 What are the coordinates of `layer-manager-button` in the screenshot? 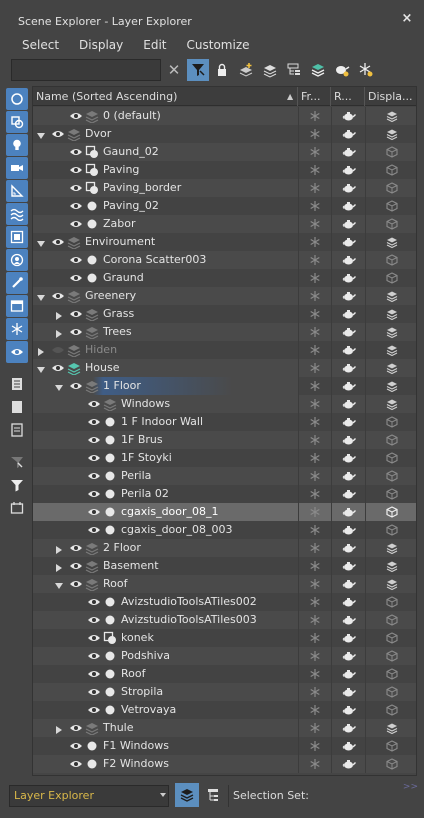 It's located at (17, 508).